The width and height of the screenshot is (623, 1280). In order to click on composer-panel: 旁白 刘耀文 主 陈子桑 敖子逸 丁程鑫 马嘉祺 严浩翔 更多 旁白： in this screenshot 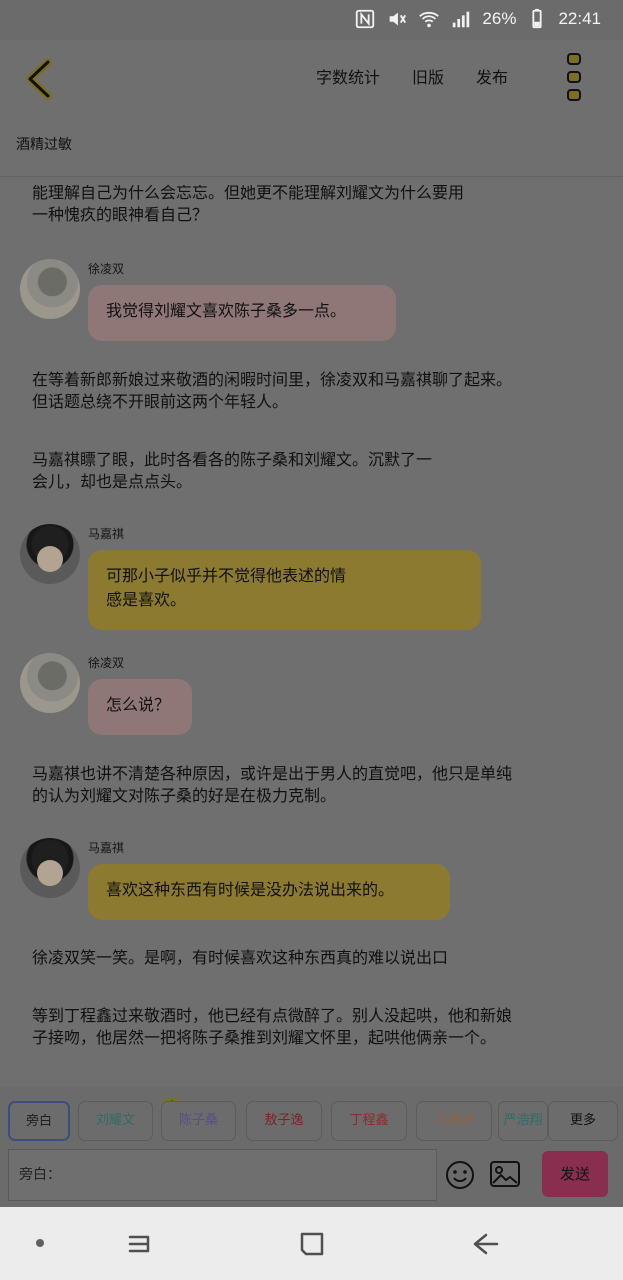, I will do `click(311, 1147)`.